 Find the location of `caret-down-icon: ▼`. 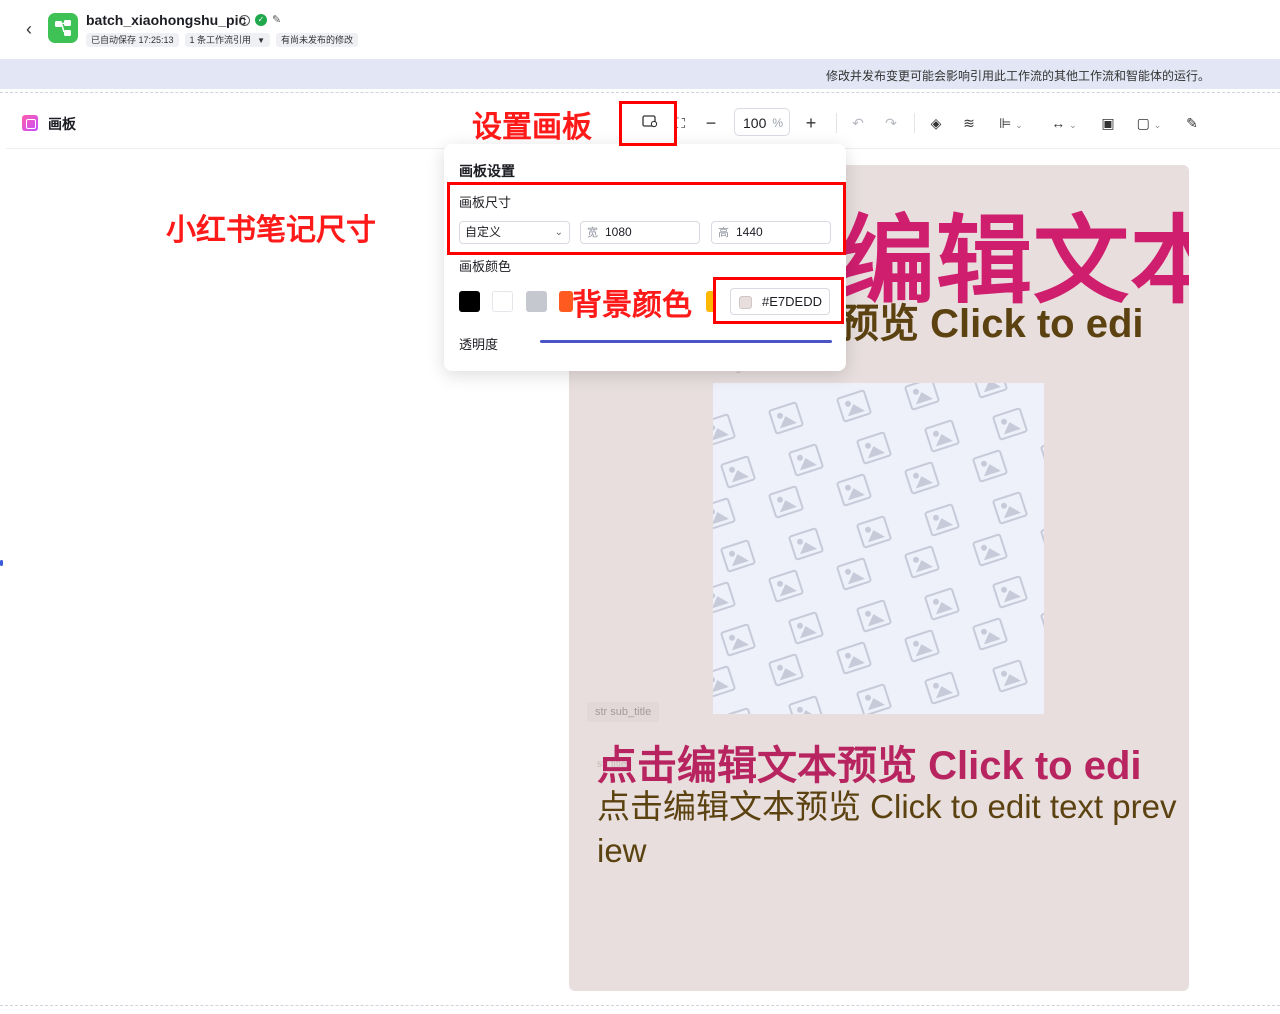

caret-down-icon: ▼ is located at coordinates (261, 40).